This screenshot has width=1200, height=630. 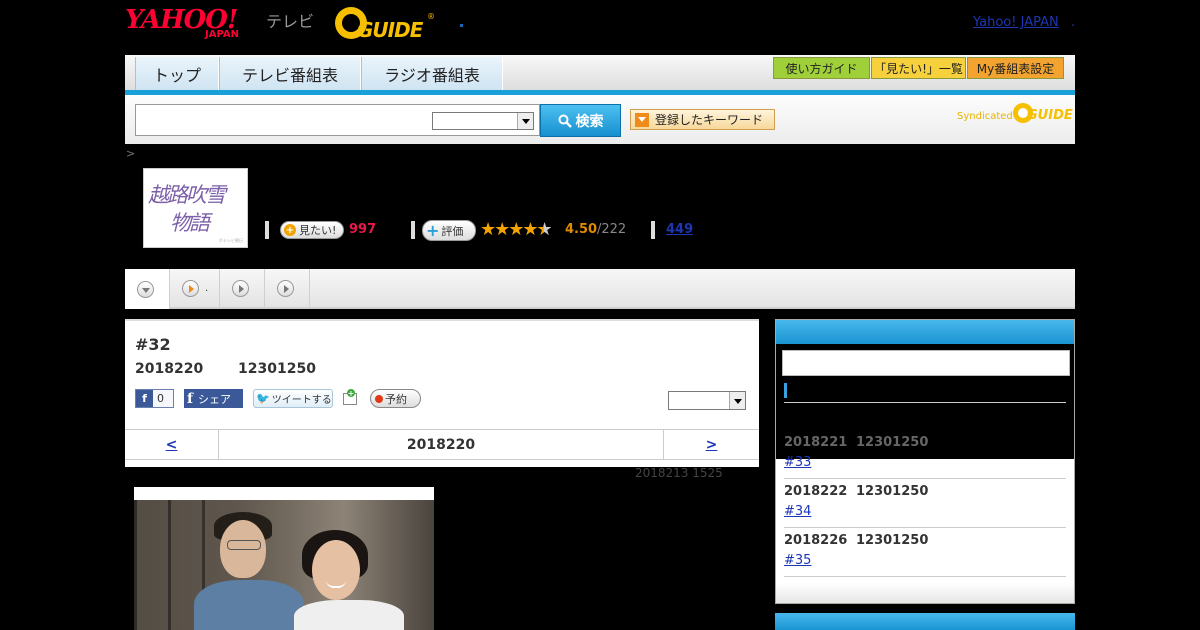 I want to click on share-label: シェア, so click(x=215, y=399).